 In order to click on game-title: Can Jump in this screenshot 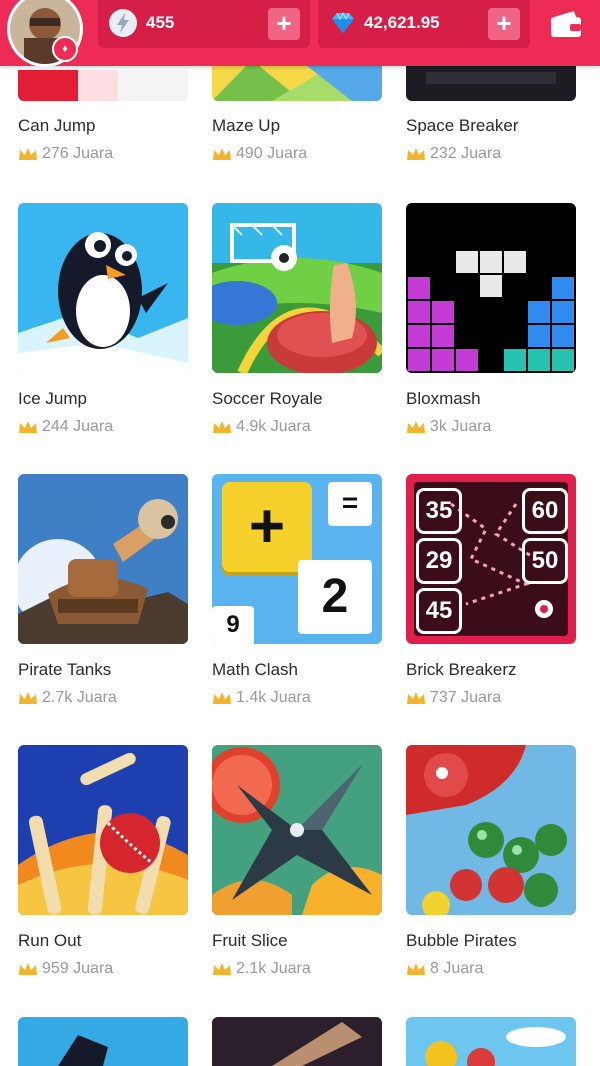, I will do `click(57, 125)`.